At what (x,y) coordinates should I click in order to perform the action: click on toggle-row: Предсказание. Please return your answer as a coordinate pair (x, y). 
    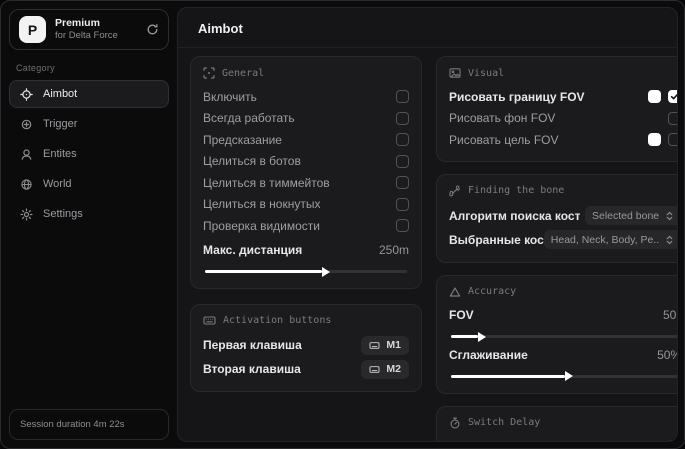
    Looking at the image, I should click on (306, 140).